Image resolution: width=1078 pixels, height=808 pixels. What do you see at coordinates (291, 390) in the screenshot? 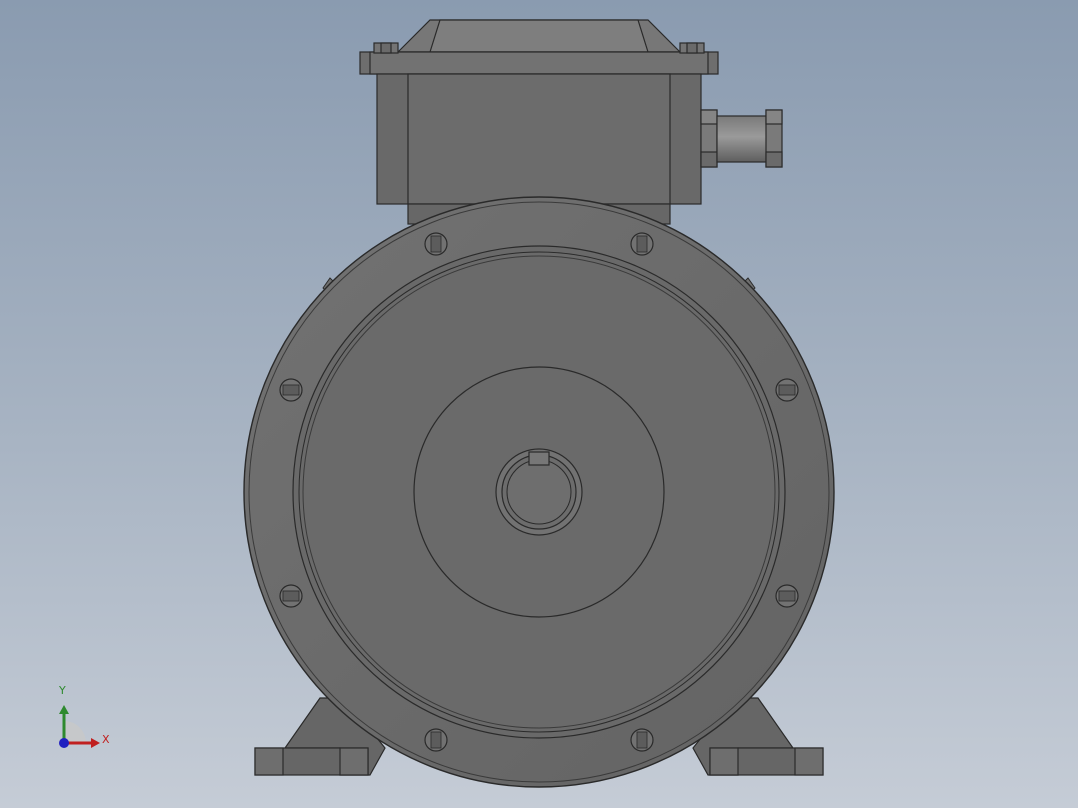
I see `bolt-mid-left-upper` at bounding box center [291, 390].